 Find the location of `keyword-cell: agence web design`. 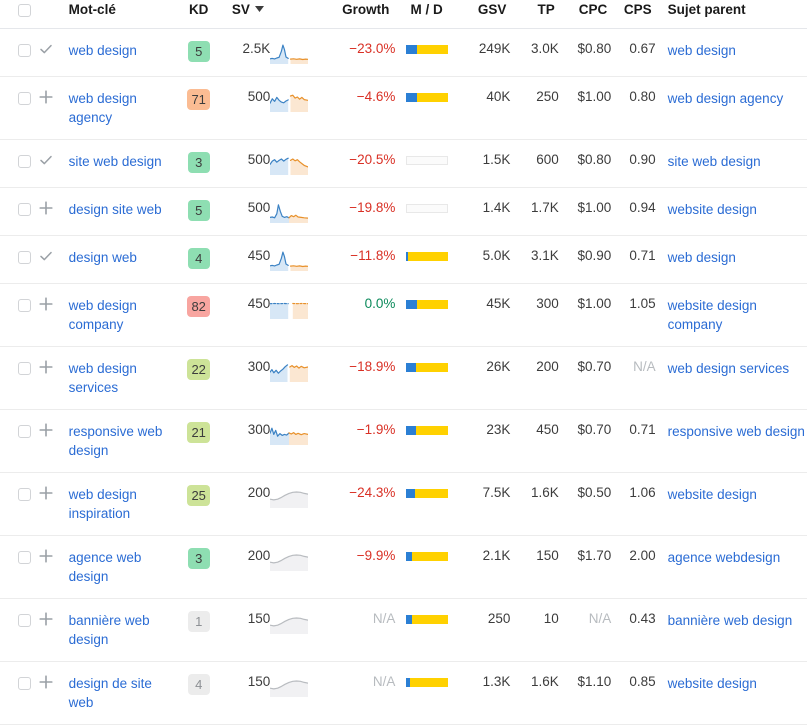

keyword-cell: agence web design is located at coordinates (124, 567).